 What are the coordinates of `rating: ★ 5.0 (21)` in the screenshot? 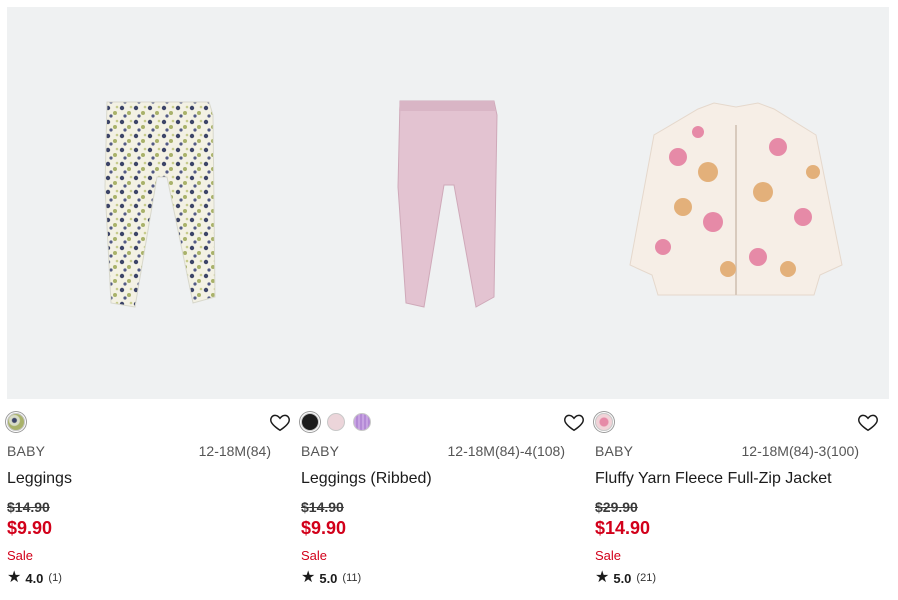 It's located at (625, 578).